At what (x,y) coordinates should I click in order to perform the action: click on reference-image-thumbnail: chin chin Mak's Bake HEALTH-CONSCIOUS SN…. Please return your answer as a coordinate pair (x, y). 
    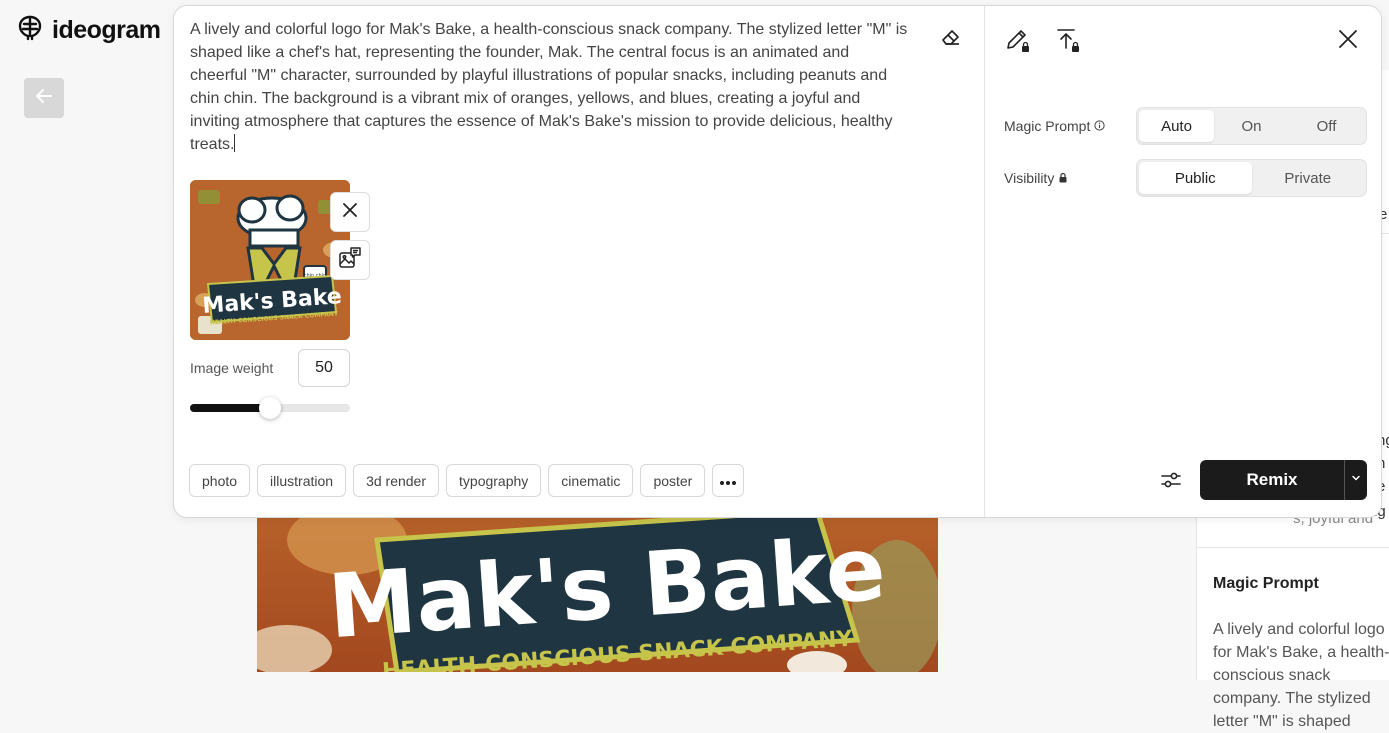
    Looking at the image, I should click on (270, 260).